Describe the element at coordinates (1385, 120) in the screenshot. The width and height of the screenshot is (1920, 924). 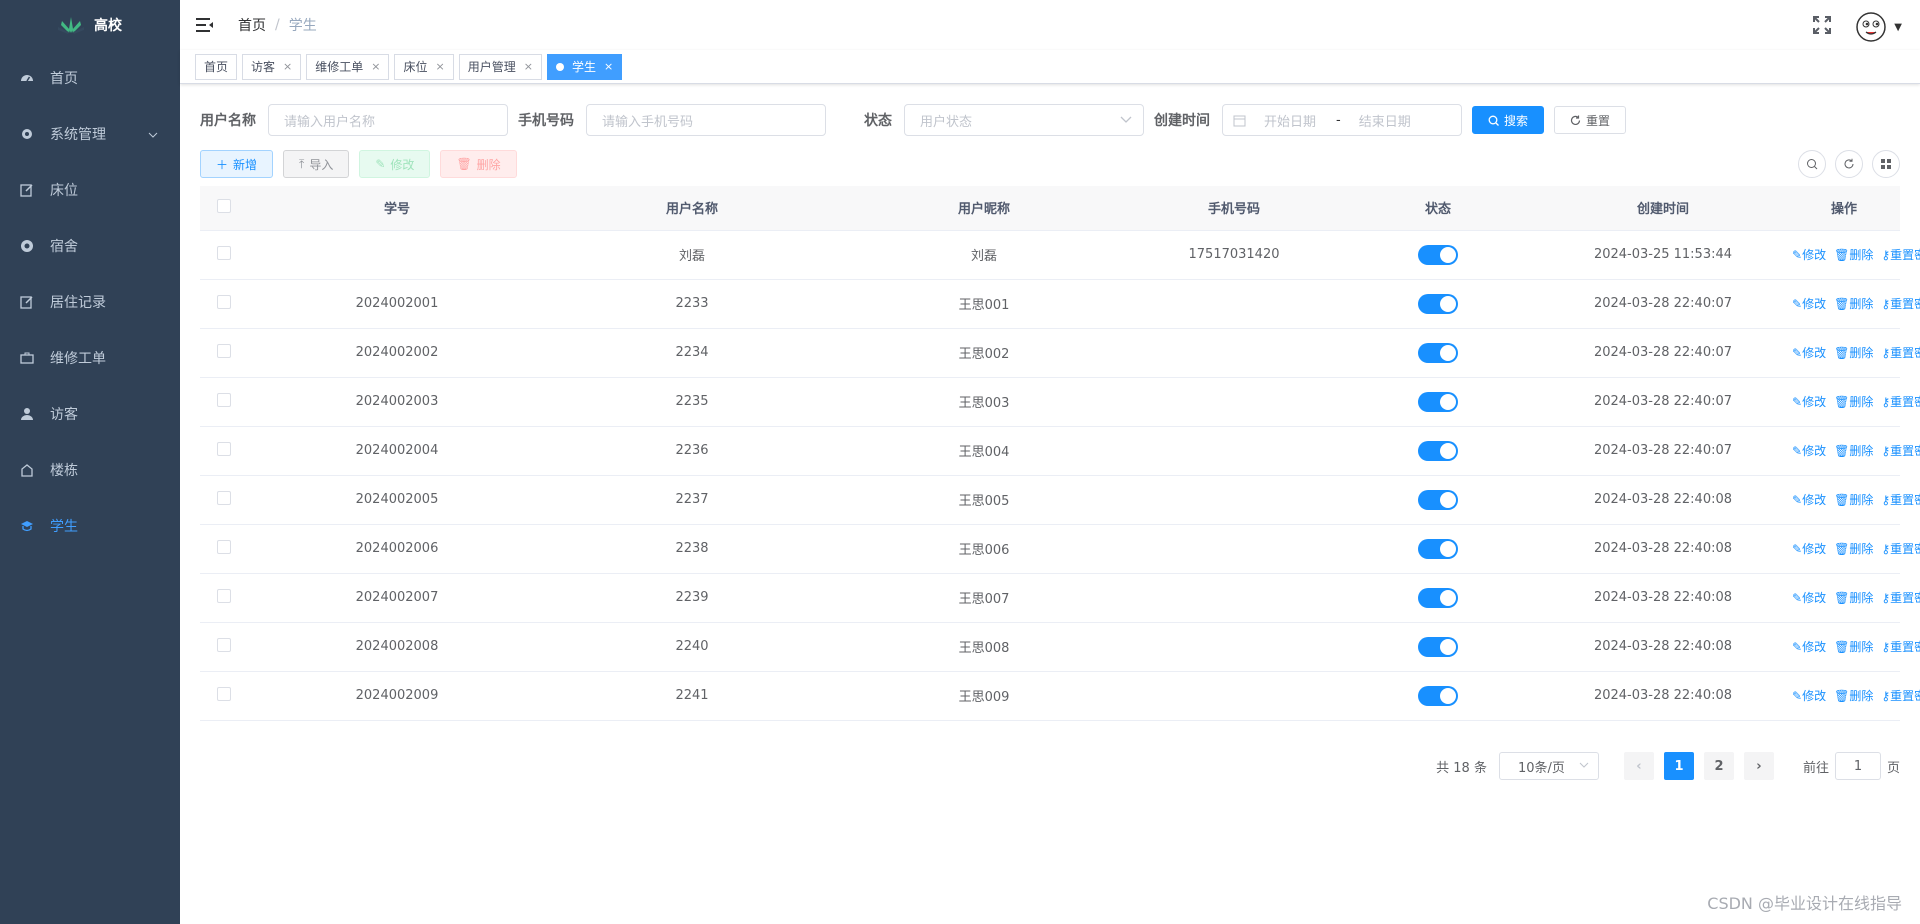
I see `end-date-input: 结束日期` at that location.